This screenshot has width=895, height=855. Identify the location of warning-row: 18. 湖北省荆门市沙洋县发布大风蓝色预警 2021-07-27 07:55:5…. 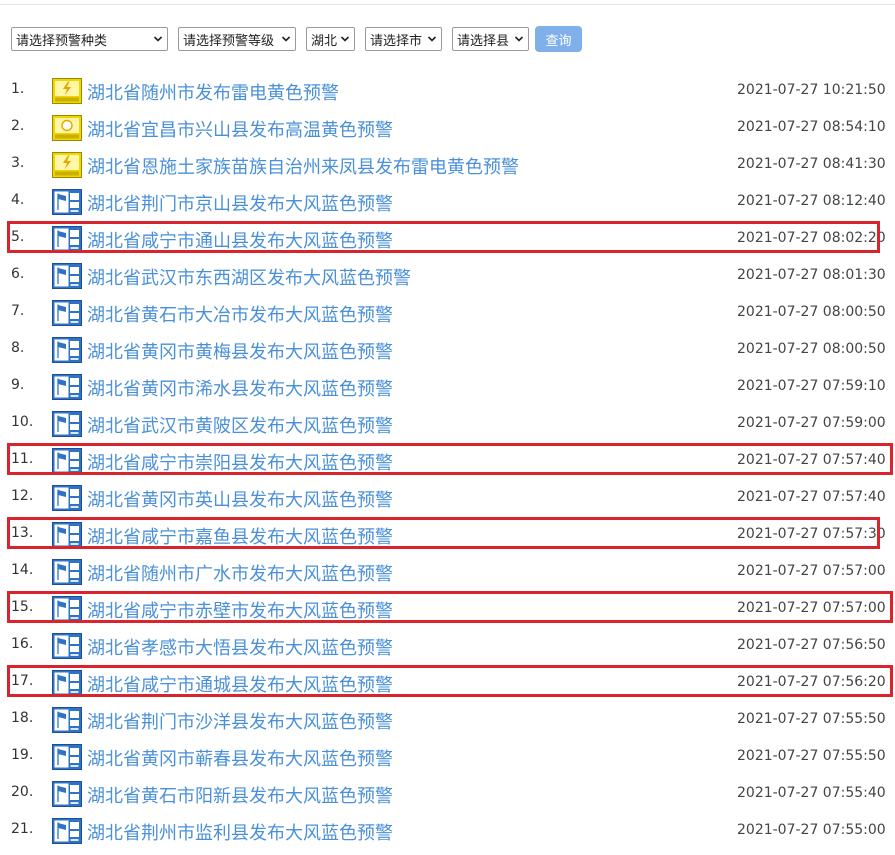
(447, 719).